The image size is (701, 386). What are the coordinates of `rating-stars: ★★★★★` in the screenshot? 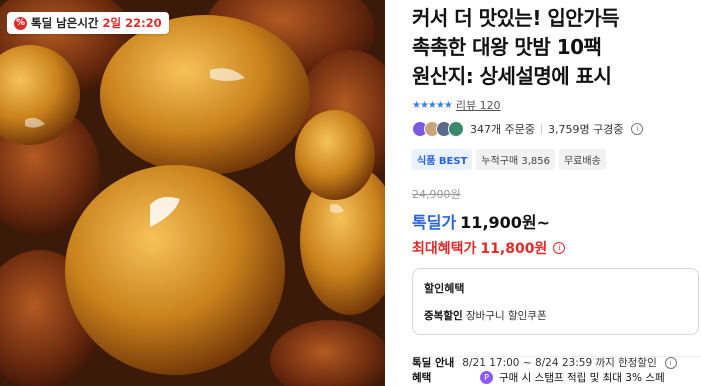 It's located at (432, 105).